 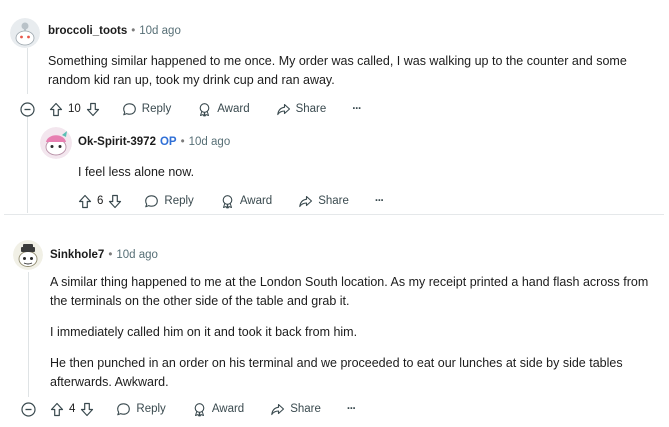 What do you see at coordinates (117, 142) in the screenshot?
I see `author-name: Ok-Spirit-3972` at bounding box center [117, 142].